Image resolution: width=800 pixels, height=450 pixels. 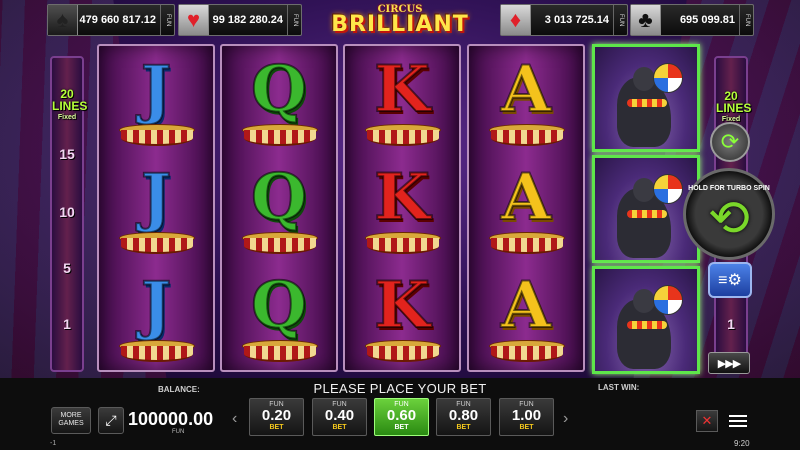 I want to click on paylines-rail-left: 20 LINES Fixed 15 10 5 1, so click(x=69, y=214).